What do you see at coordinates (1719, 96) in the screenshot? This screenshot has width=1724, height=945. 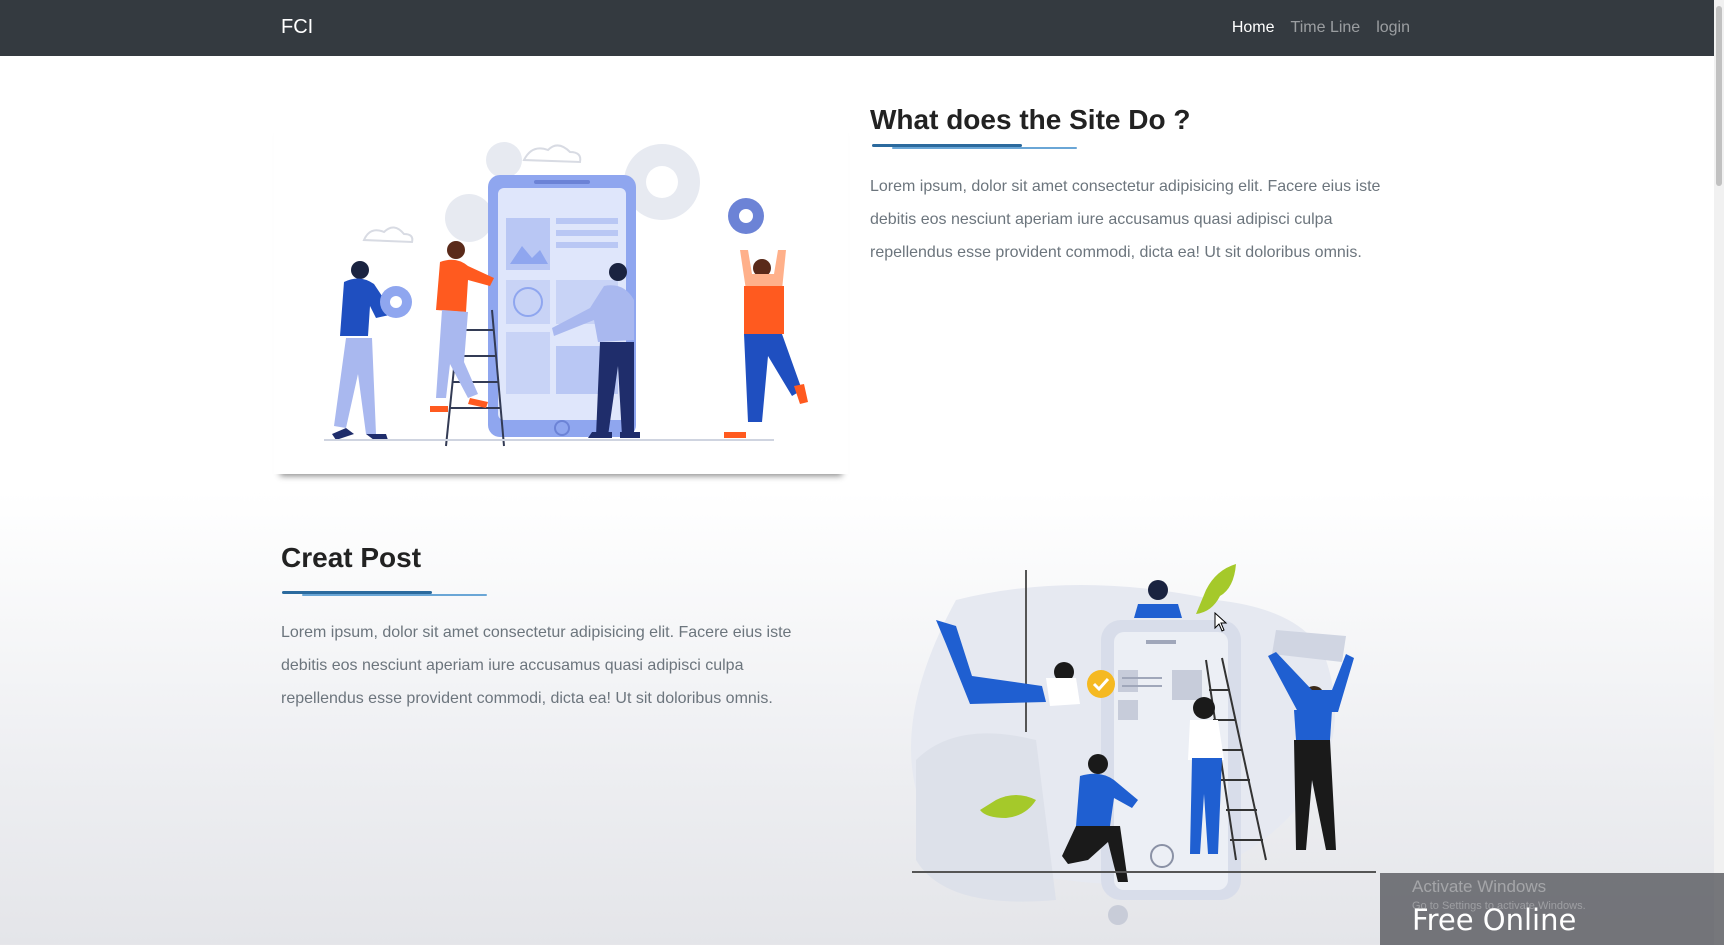 I see `scrollbar-thumb` at bounding box center [1719, 96].